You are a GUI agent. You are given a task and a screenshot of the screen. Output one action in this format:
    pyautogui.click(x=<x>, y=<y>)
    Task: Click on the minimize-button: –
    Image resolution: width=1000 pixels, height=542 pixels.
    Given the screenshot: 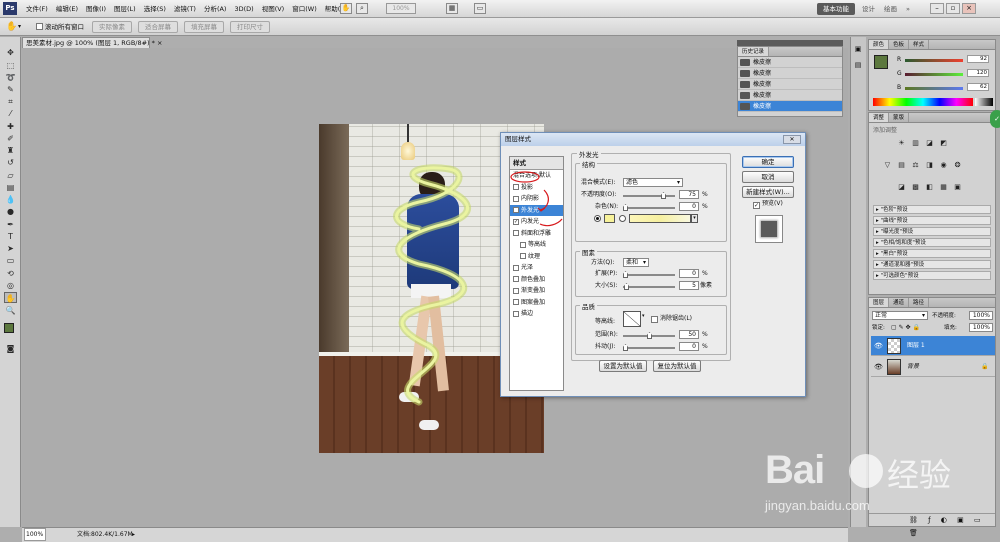 What is the action you would take?
    pyautogui.click(x=937, y=8)
    